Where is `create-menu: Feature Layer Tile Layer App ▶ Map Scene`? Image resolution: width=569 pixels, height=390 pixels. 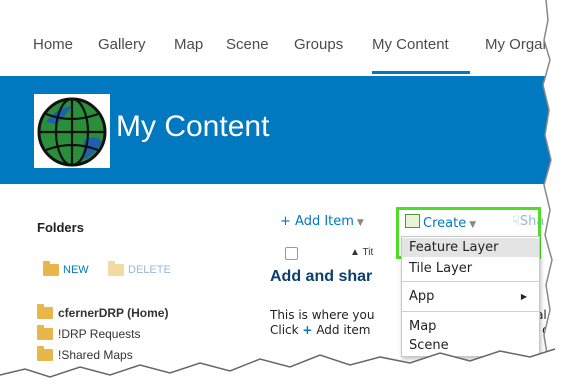 create-menu: Feature Layer Tile Layer App ▶ Map Scene is located at coordinates (470, 296).